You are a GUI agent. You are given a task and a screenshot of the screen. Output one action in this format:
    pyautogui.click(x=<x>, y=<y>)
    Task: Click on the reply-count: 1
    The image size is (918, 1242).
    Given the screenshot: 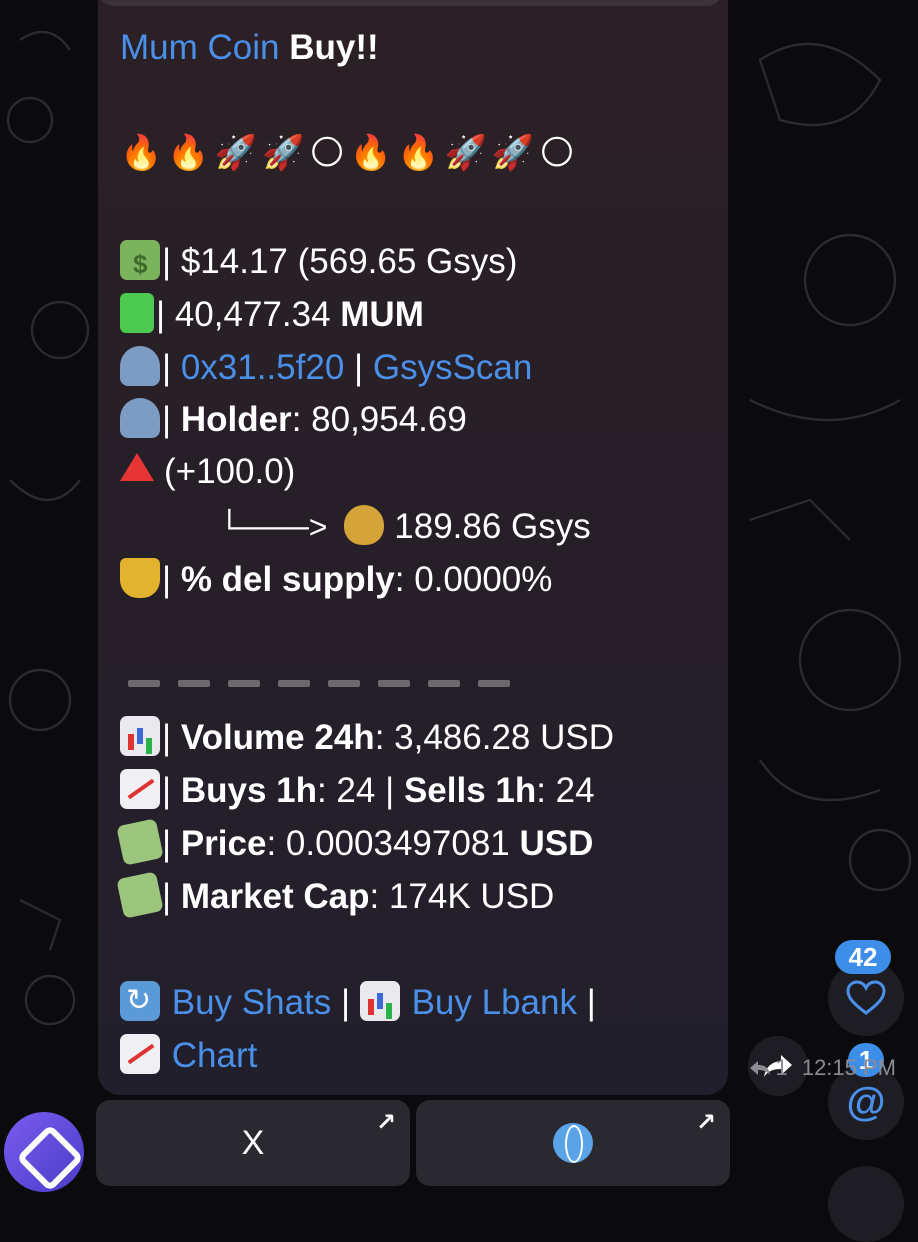 What is the action you would take?
    pyautogui.click(x=781, y=1067)
    